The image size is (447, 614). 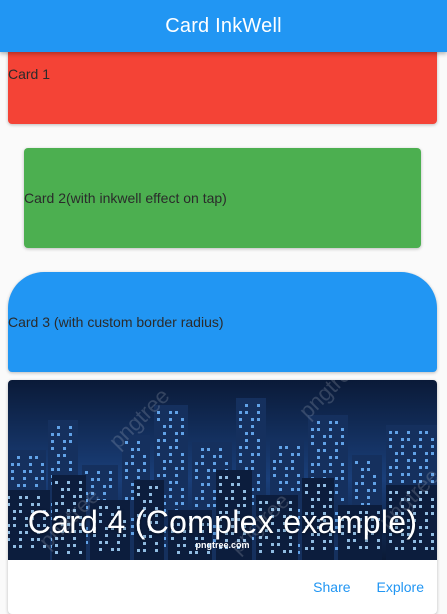 I want to click on image-watermark: pngtree.com, so click(x=222, y=545).